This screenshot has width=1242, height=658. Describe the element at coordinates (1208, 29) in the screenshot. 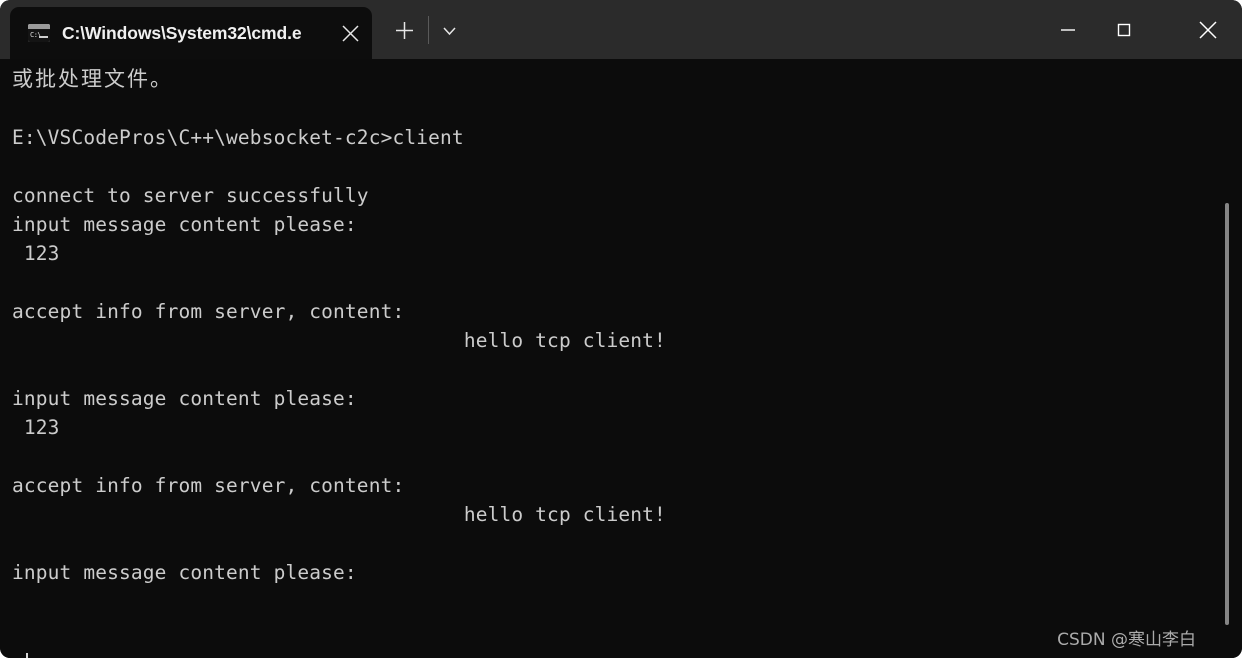

I see `window-close-button` at that location.